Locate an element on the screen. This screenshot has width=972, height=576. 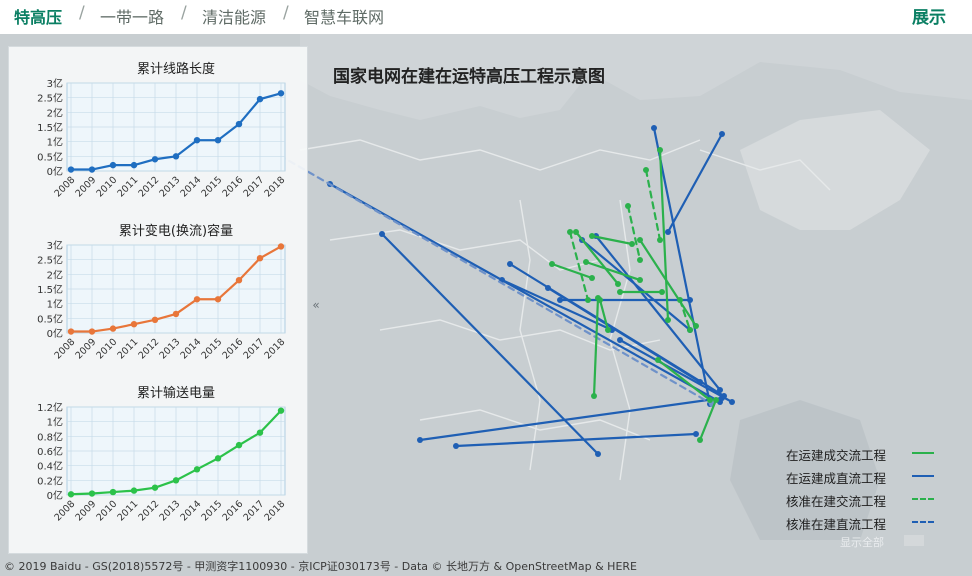
map-title: 国家电网在建在运特高压工程示意图 is located at coordinates (469, 77).